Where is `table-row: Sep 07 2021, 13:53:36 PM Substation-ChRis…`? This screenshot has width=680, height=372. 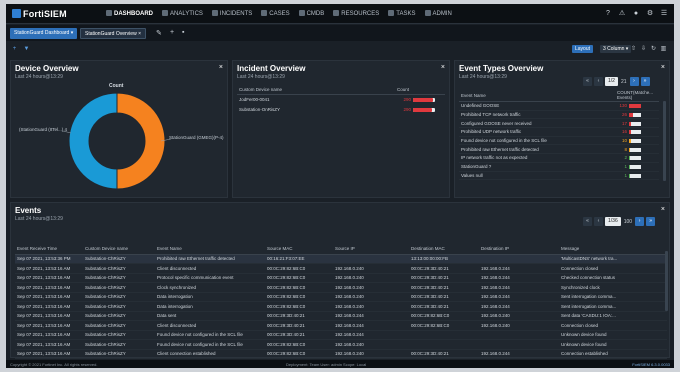
table-row: Sep 07 2021, 13:53:36 PM Substation-ChRis… is located at coordinates (341, 259).